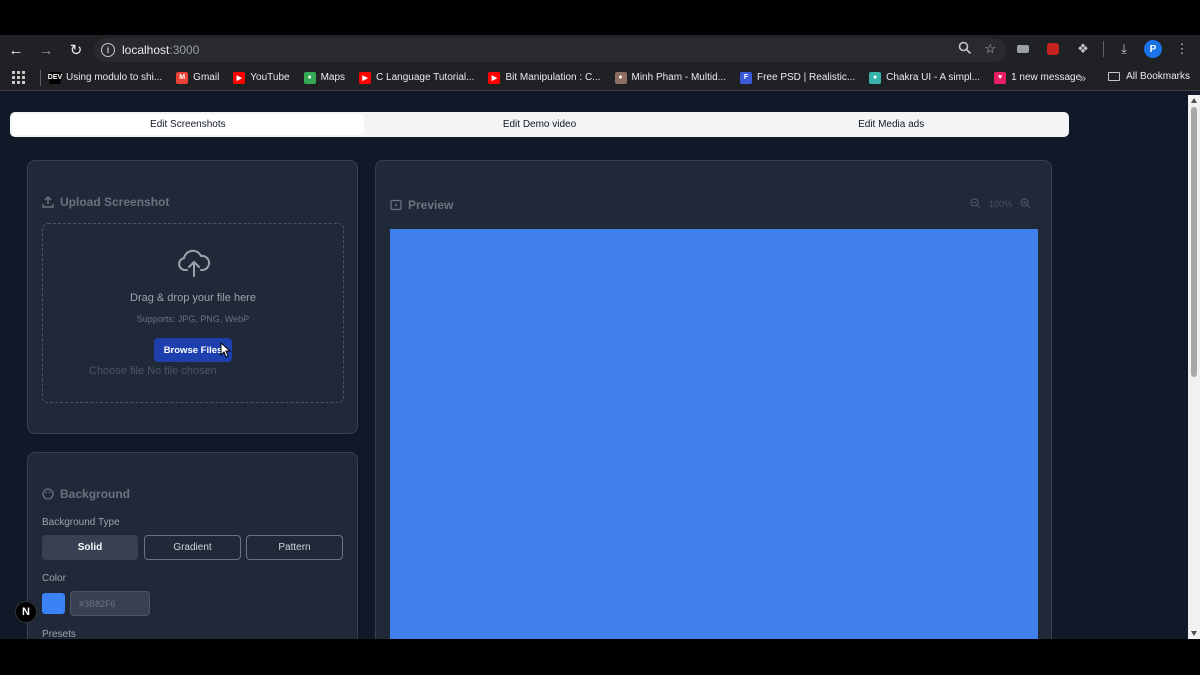 The width and height of the screenshot is (1200, 675). I want to click on bookmark-item: ● Maps, so click(324, 77).